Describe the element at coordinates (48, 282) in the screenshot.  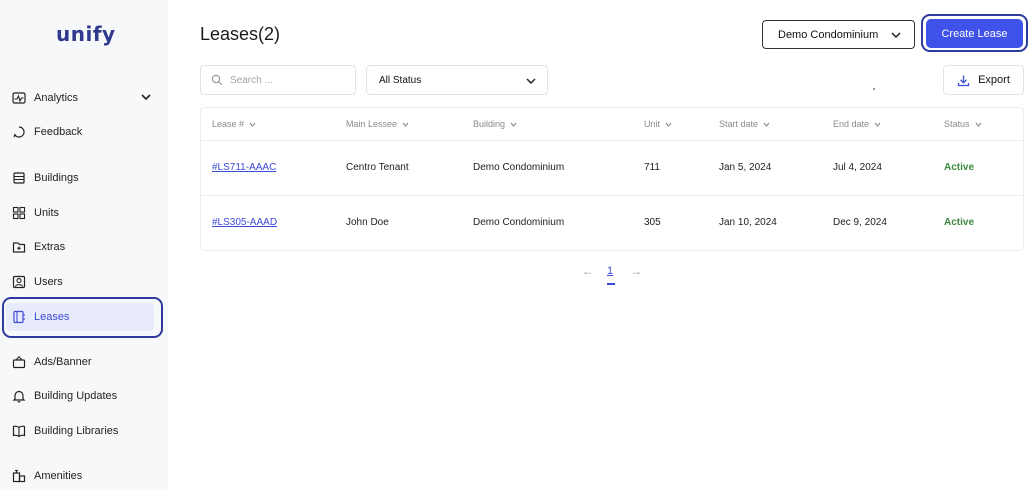
I see `sidebar-item-label: Users` at that location.